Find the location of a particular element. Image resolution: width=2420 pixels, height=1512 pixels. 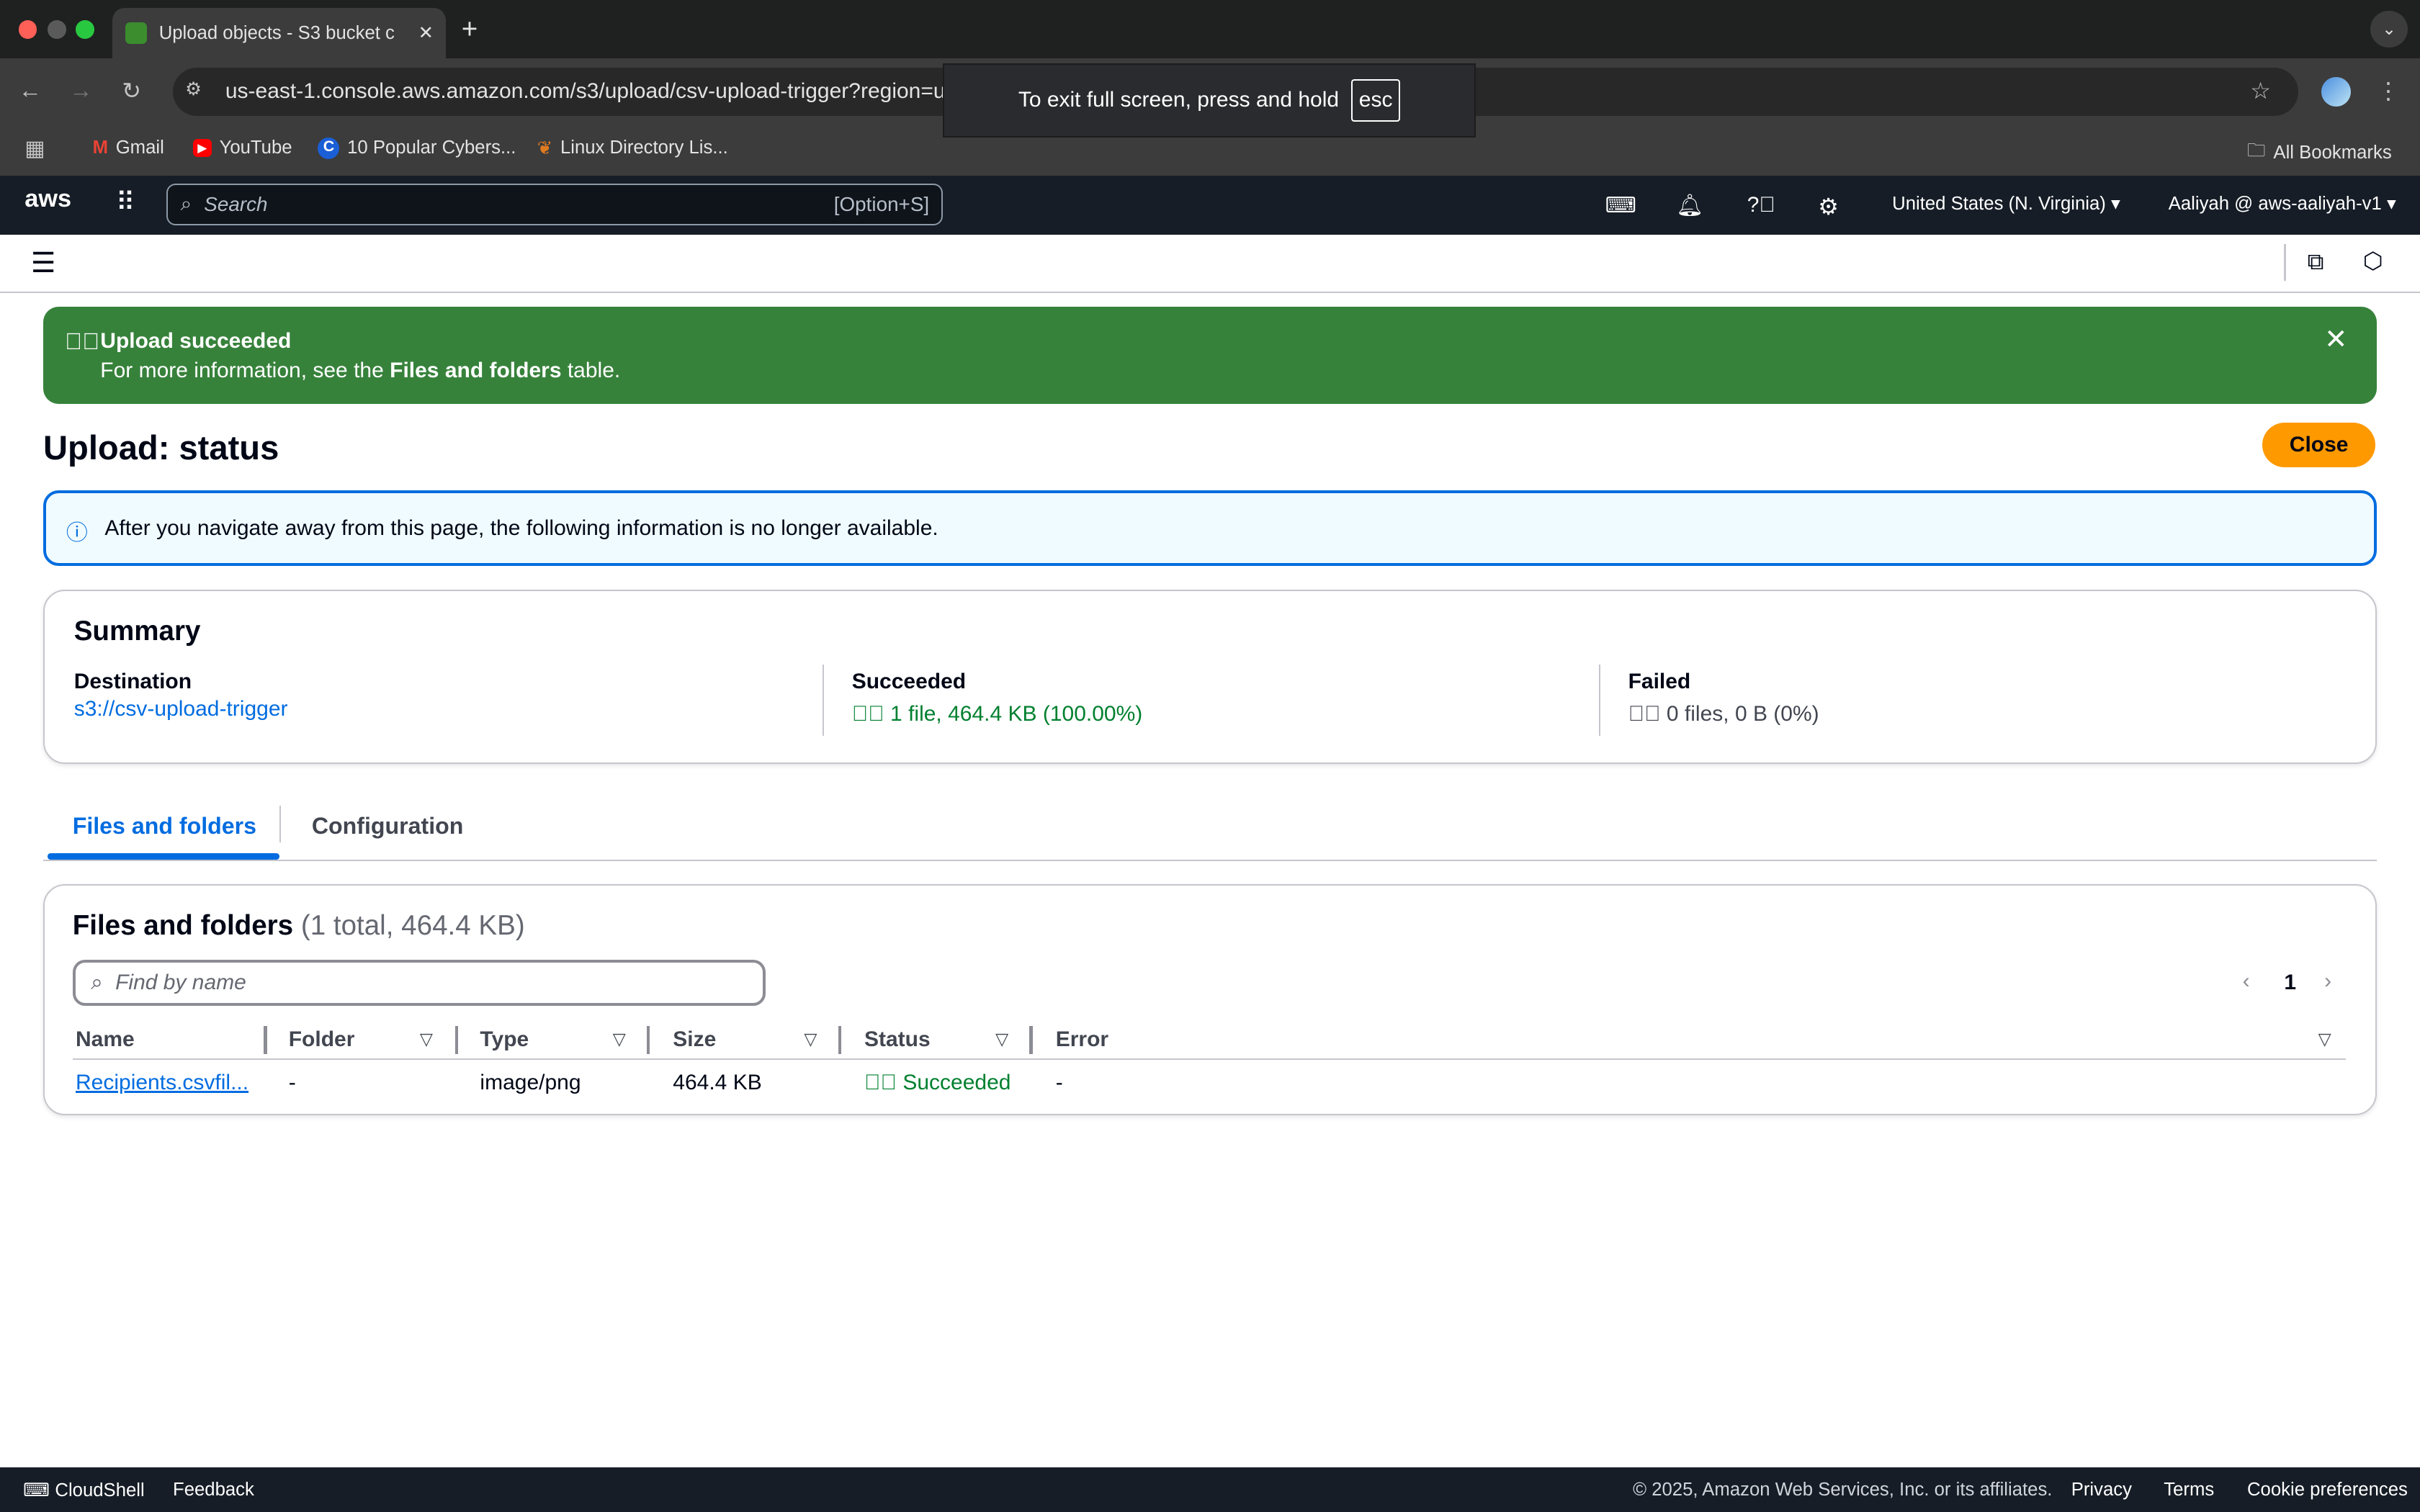

apps-grid-icon: ▦ is located at coordinates (34, 148).